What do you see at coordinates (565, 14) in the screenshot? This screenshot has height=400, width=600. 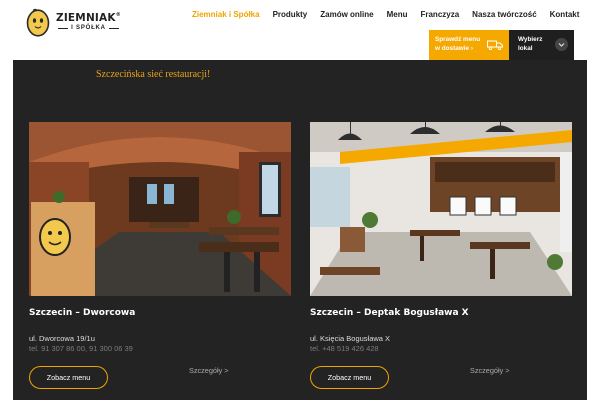 I see `nav-item-kontakt: Kontakt` at bounding box center [565, 14].